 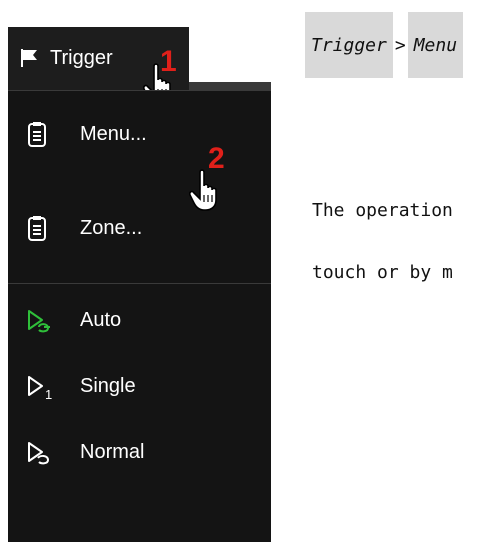 I want to click on menu-divider, so click(x=139, y=283).